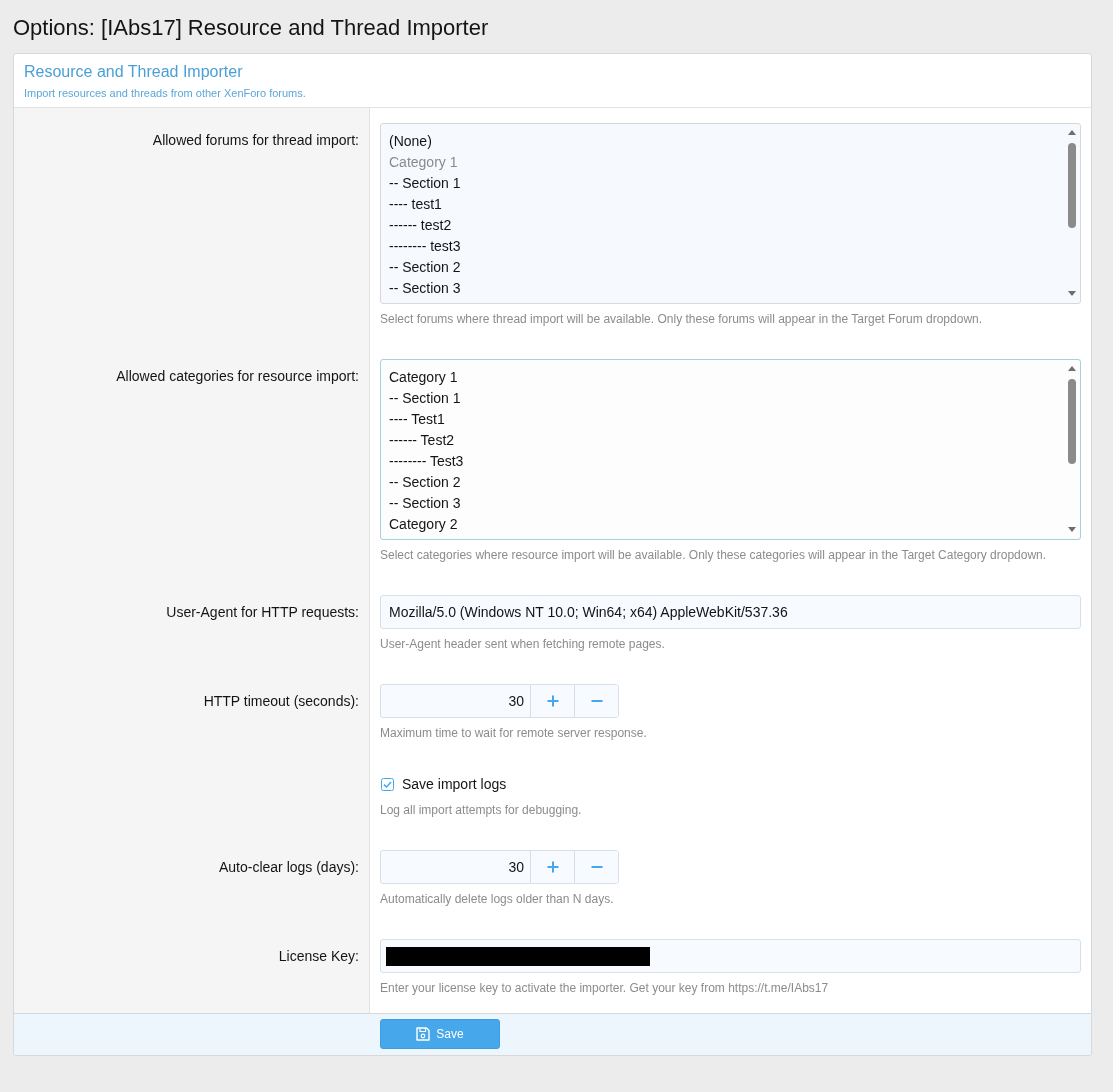 The width and height of the screenshot is (1113, 1092). Describe the element at coordinates (425, 246) in the screenshot. I see `list-option: -------- test3` at that location.